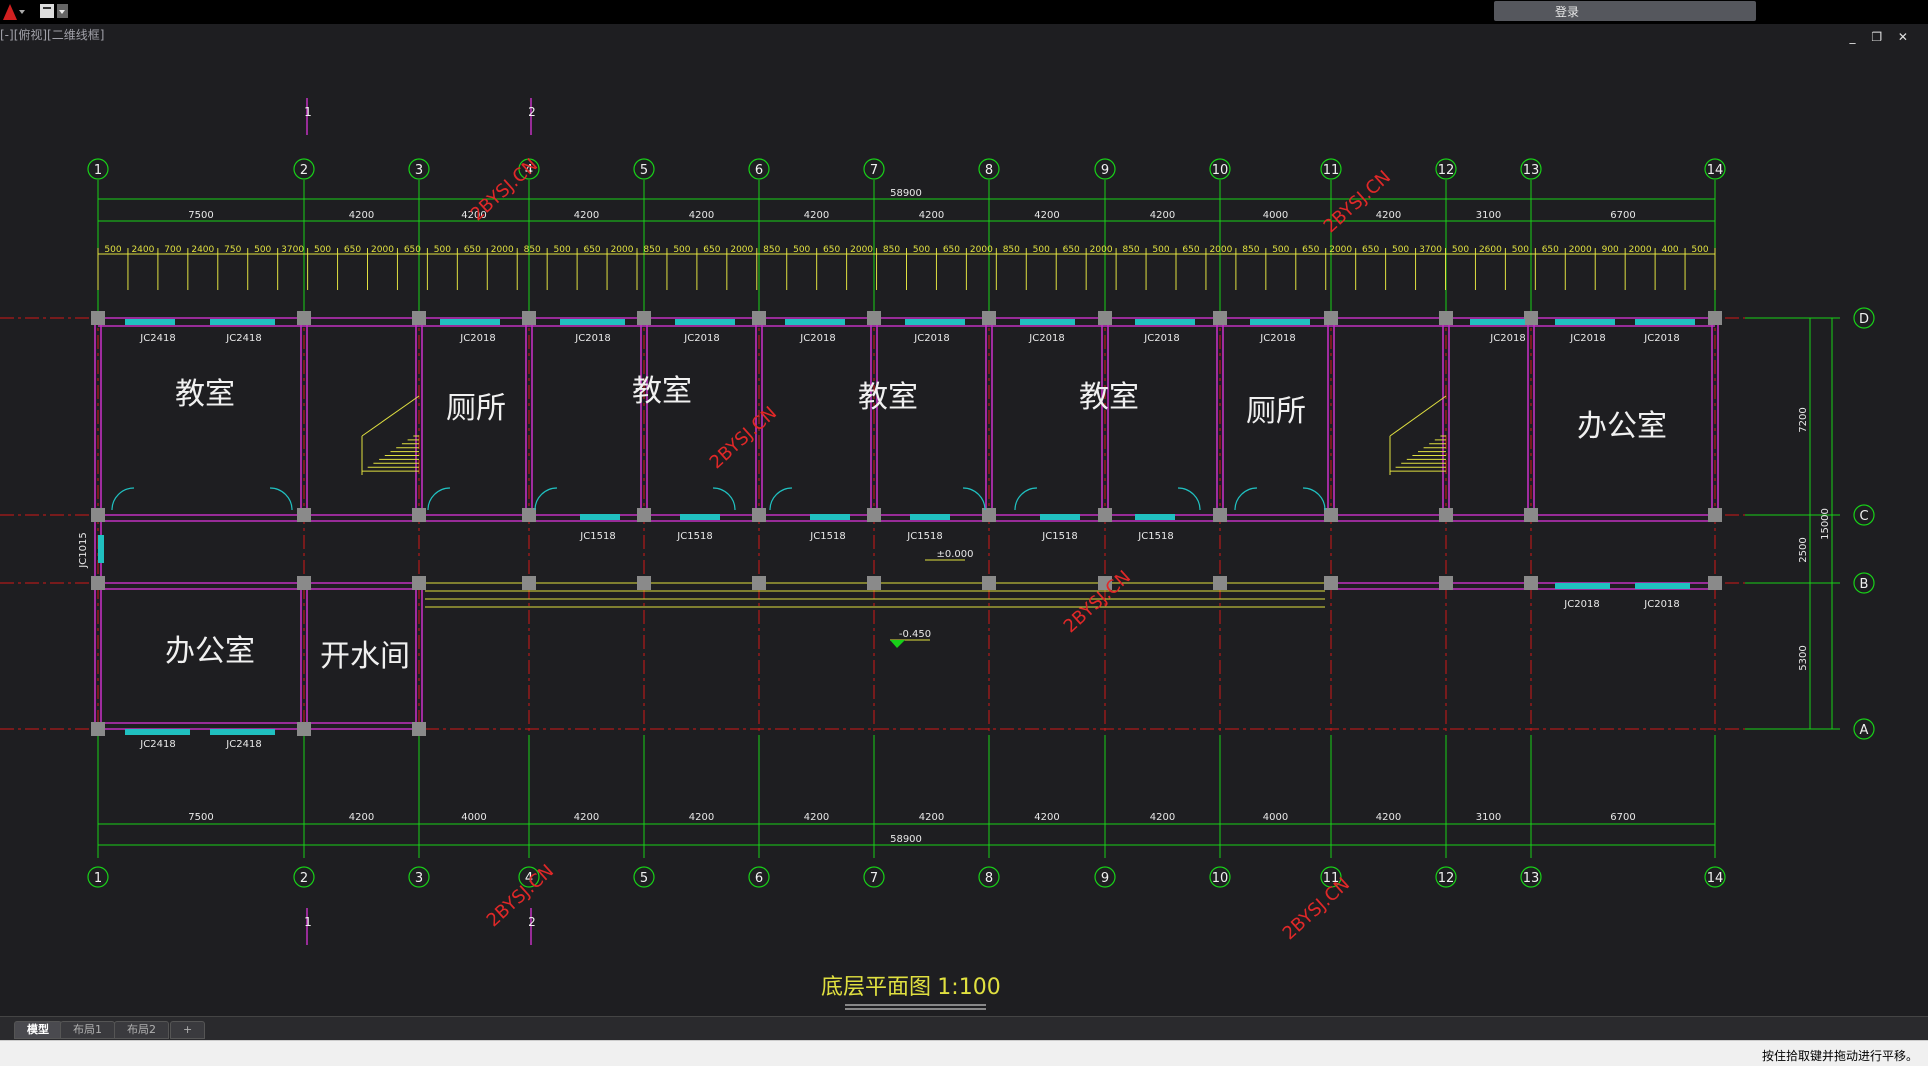  What do you see at coordinates (141, 1030) in the screenshot?
I see `tab-layout2: 布局2` at bounding box center [141, 1030].